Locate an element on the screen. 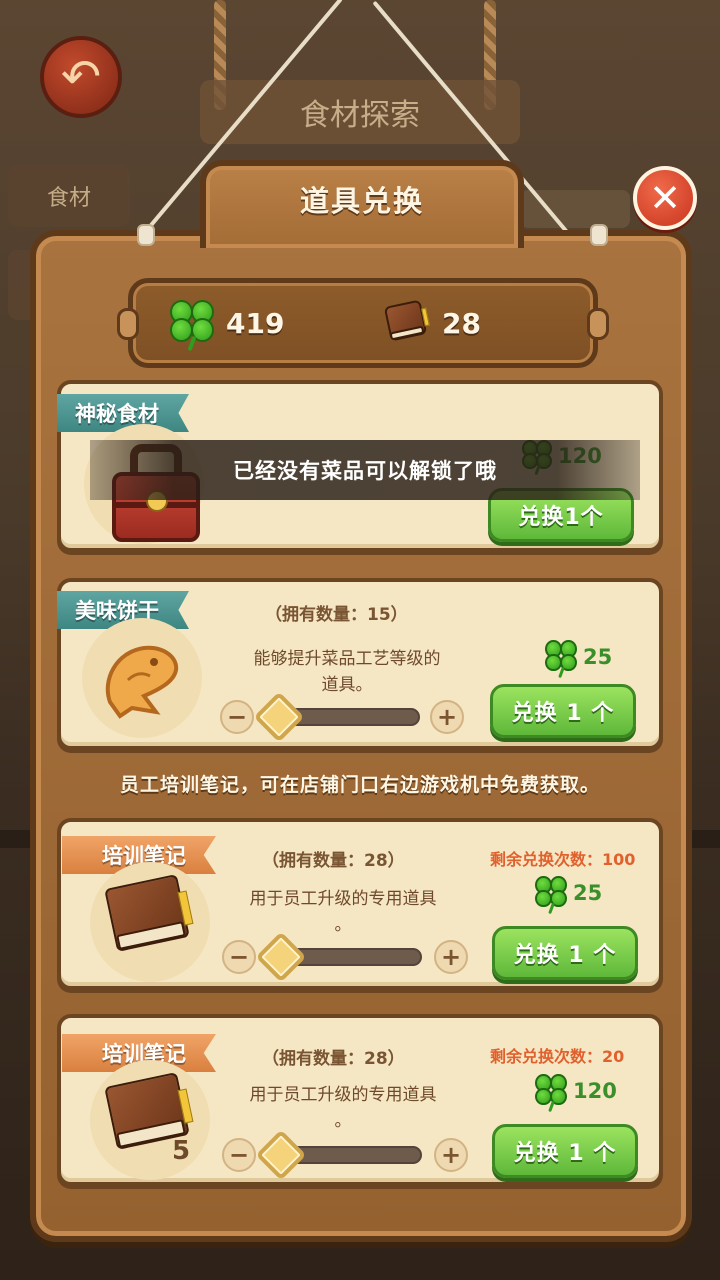 The width and height of the screenshot is (720, 1280). price-value: 120 is located at coordinates (595, 1091).